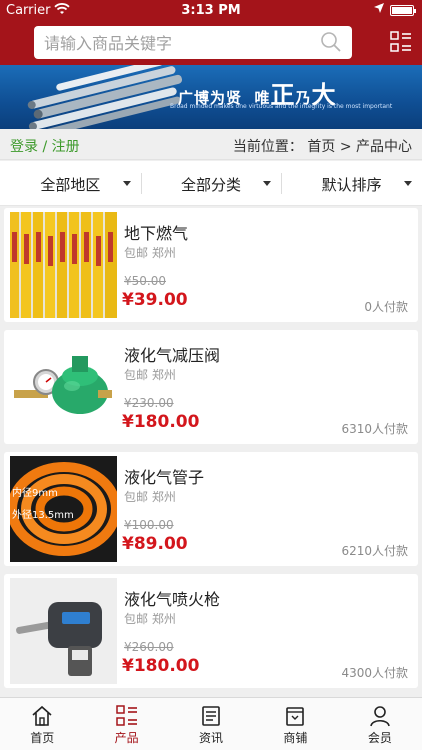 The height and width of the screenshot is (750, 422). What do you see at coordinates (211, 387) in the screenshot?
I see `product-card: 液化气减压阀 包邮 郑州 ¥230.00 ¥180.00 6310人付款` at bounding box center [211, 387].